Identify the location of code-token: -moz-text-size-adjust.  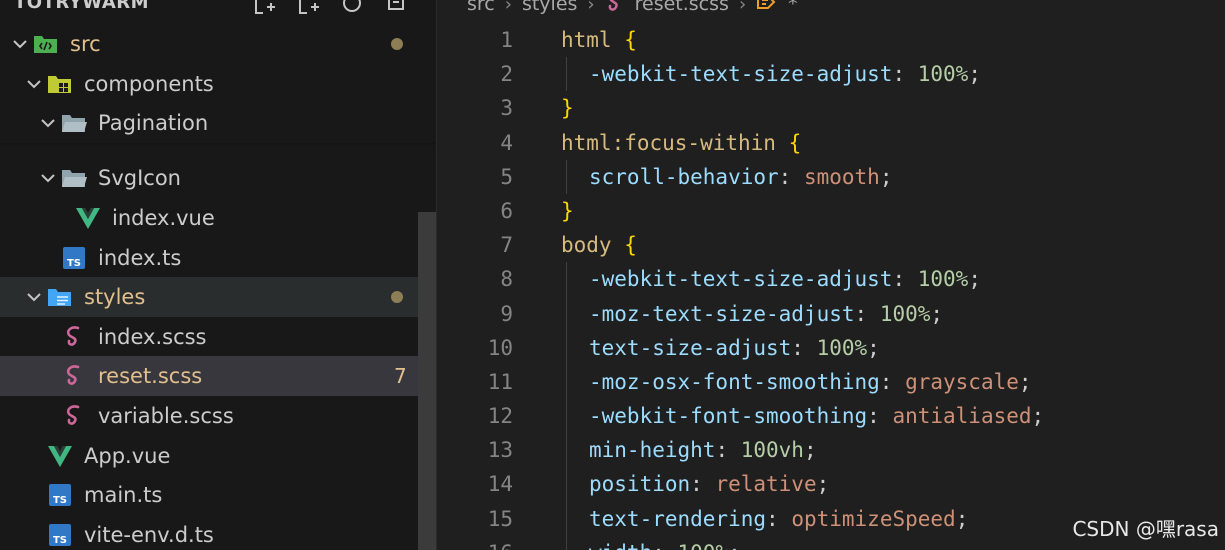
(722, 313).